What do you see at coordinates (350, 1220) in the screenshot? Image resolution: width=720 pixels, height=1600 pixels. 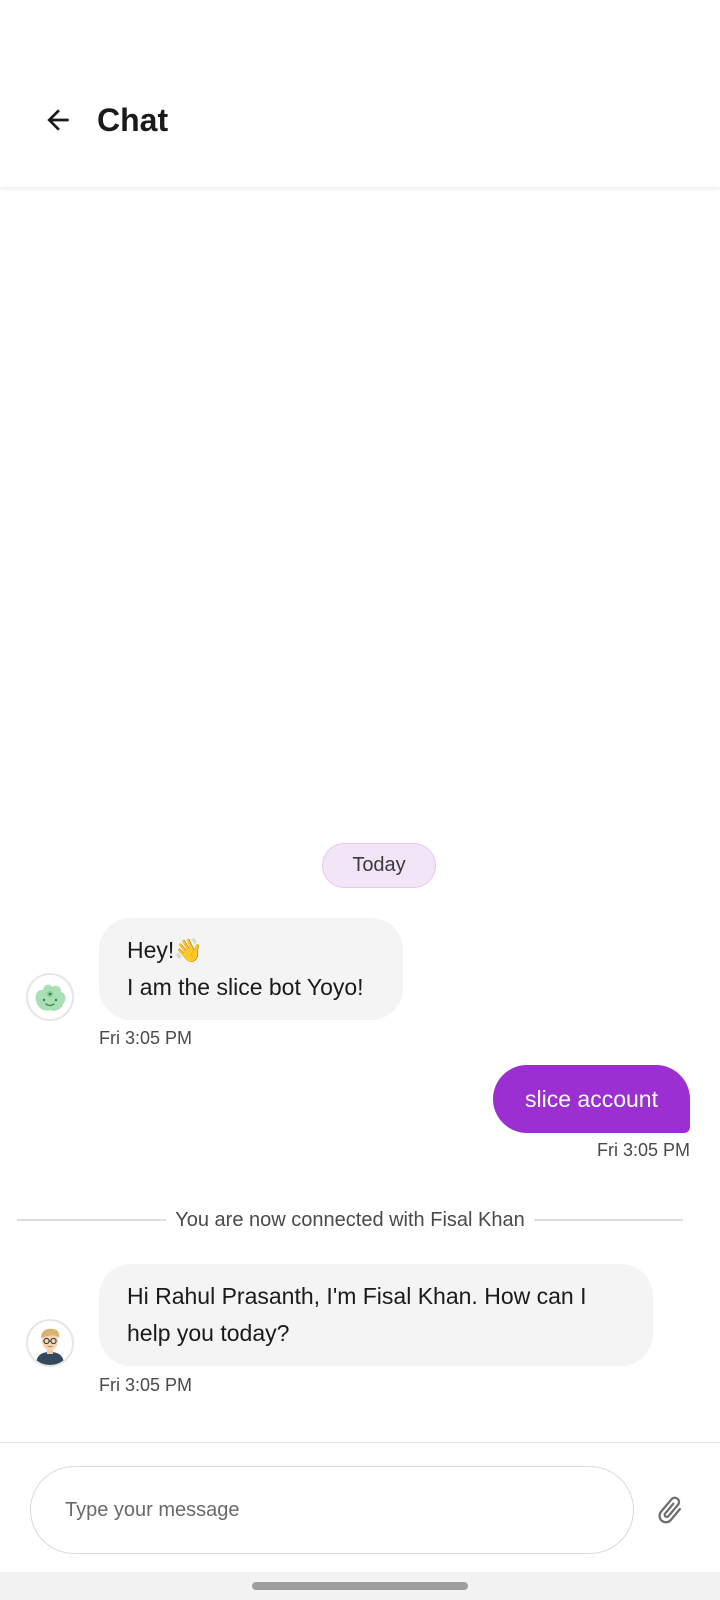 I see `agent-connected-notice: You are now connected with Fisal Khan` at bounding box center [350, 1220].